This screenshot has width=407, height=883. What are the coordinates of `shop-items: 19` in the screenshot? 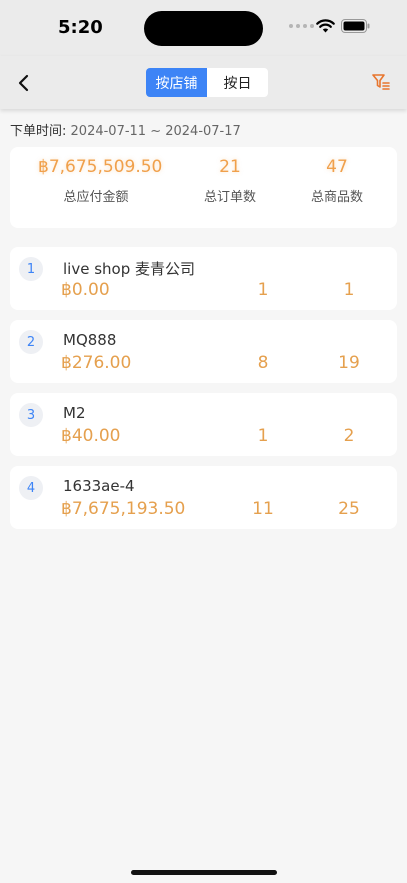 It's located at (349, 363).